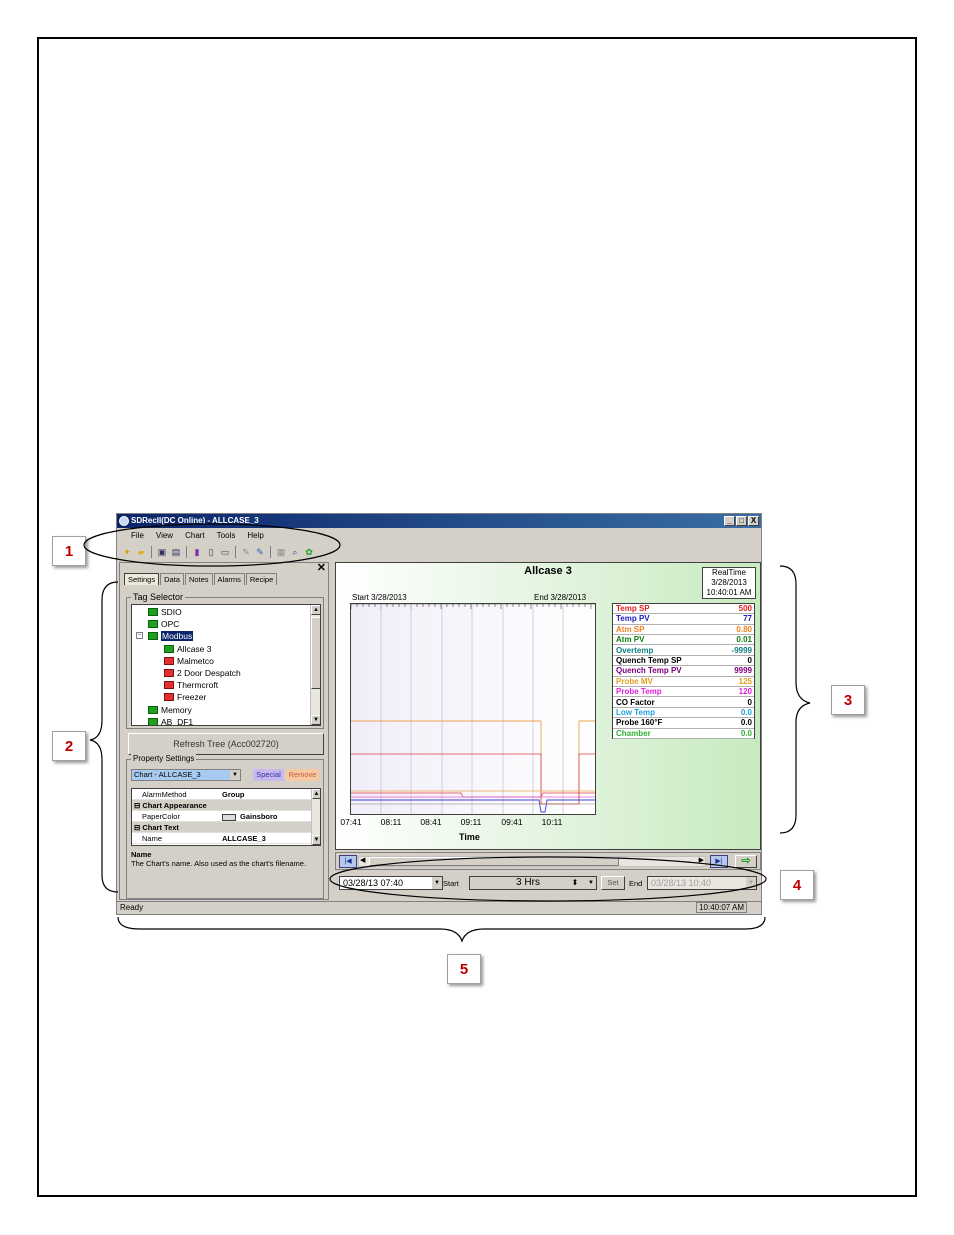 The width and height of the screenshot is (954, 1235). I want to click on tree-item-thermcroft: Thermcroft, so click(191, 685).